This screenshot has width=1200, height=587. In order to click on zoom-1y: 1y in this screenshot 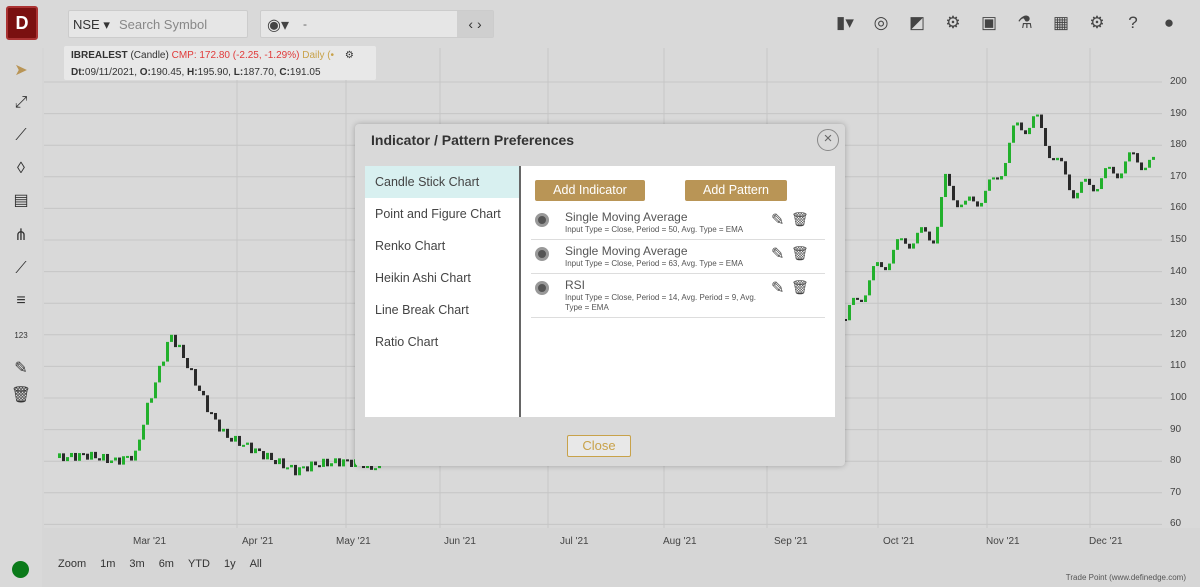, I will do `click(230, 564)`.